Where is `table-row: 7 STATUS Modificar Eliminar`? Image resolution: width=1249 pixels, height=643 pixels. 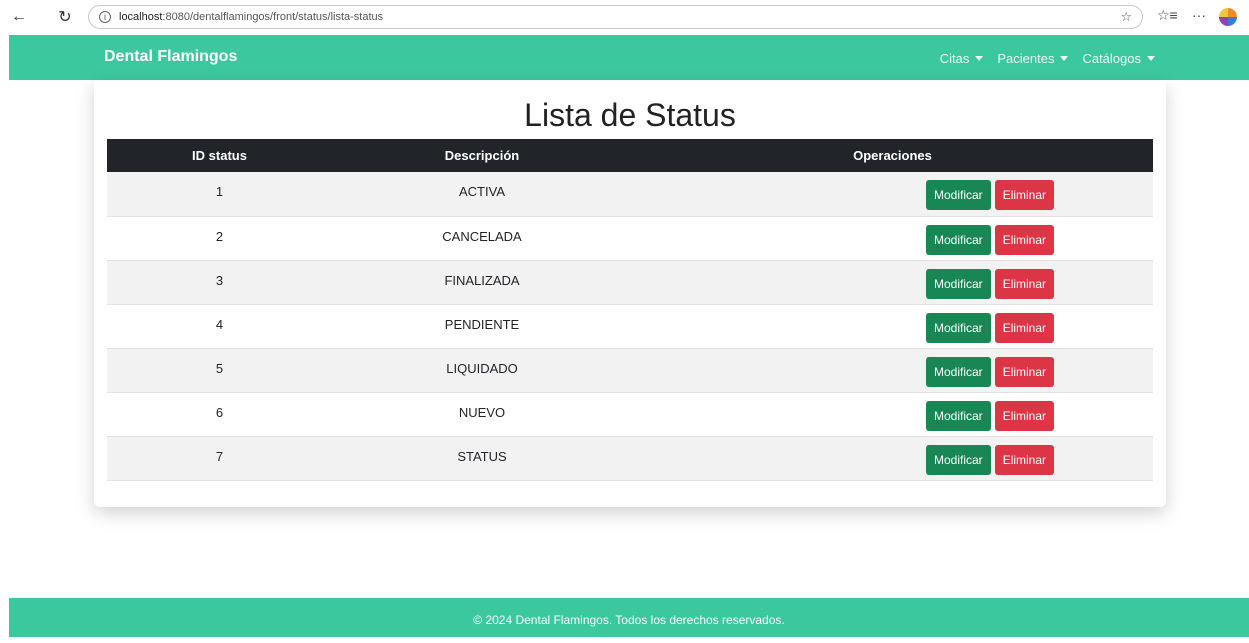 table-row: 7 STATUS Modificar Eliminar is located at coordinates (630, 458).